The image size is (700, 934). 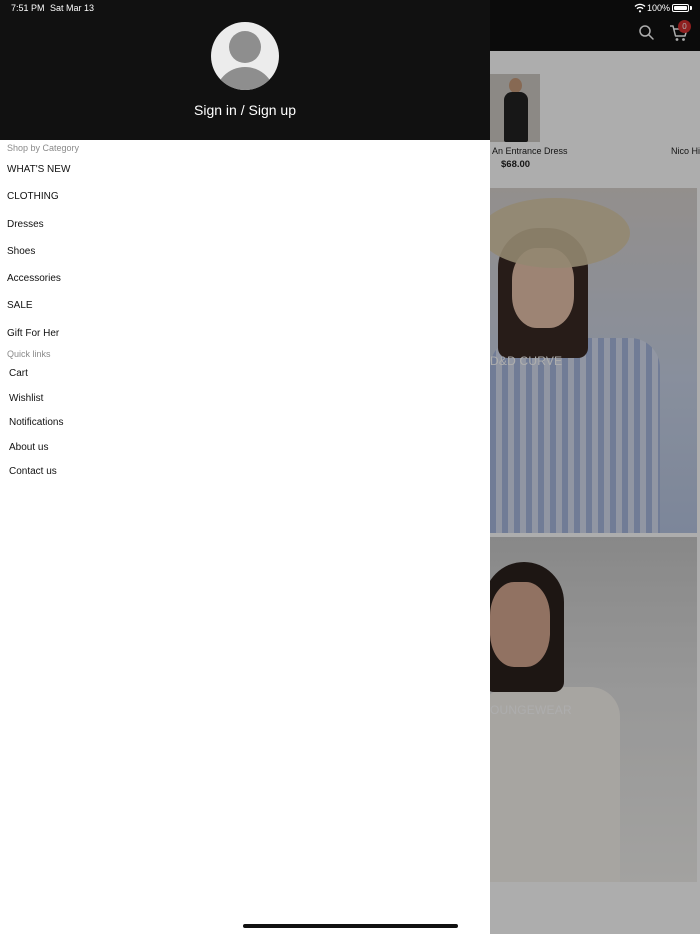 What do you see at coordinates (350, 926) in the screenshot?
I see `home-indicator` at bounding box center [350, 926].